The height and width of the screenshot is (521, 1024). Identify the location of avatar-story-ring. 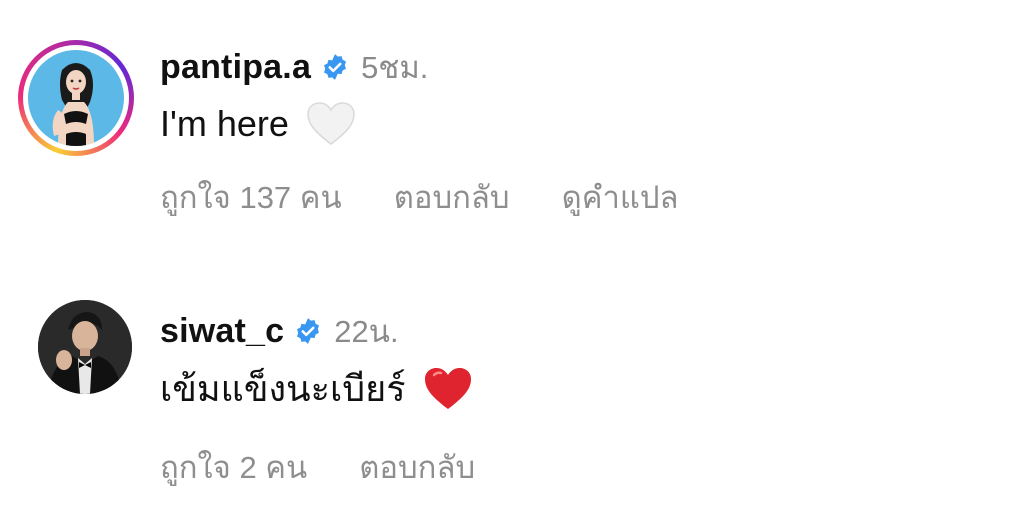
(76, 98).